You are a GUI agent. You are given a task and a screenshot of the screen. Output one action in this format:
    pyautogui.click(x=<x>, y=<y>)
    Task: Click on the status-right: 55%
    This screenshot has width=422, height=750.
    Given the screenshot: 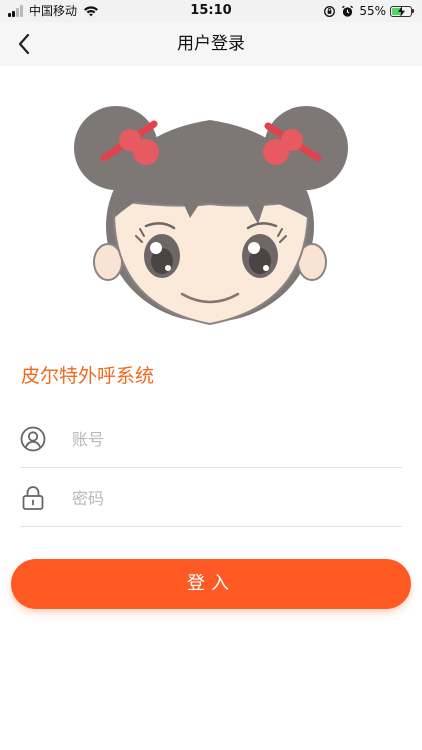 What is the action you would take?
    pyautogui.click(x=368, y=11)
    